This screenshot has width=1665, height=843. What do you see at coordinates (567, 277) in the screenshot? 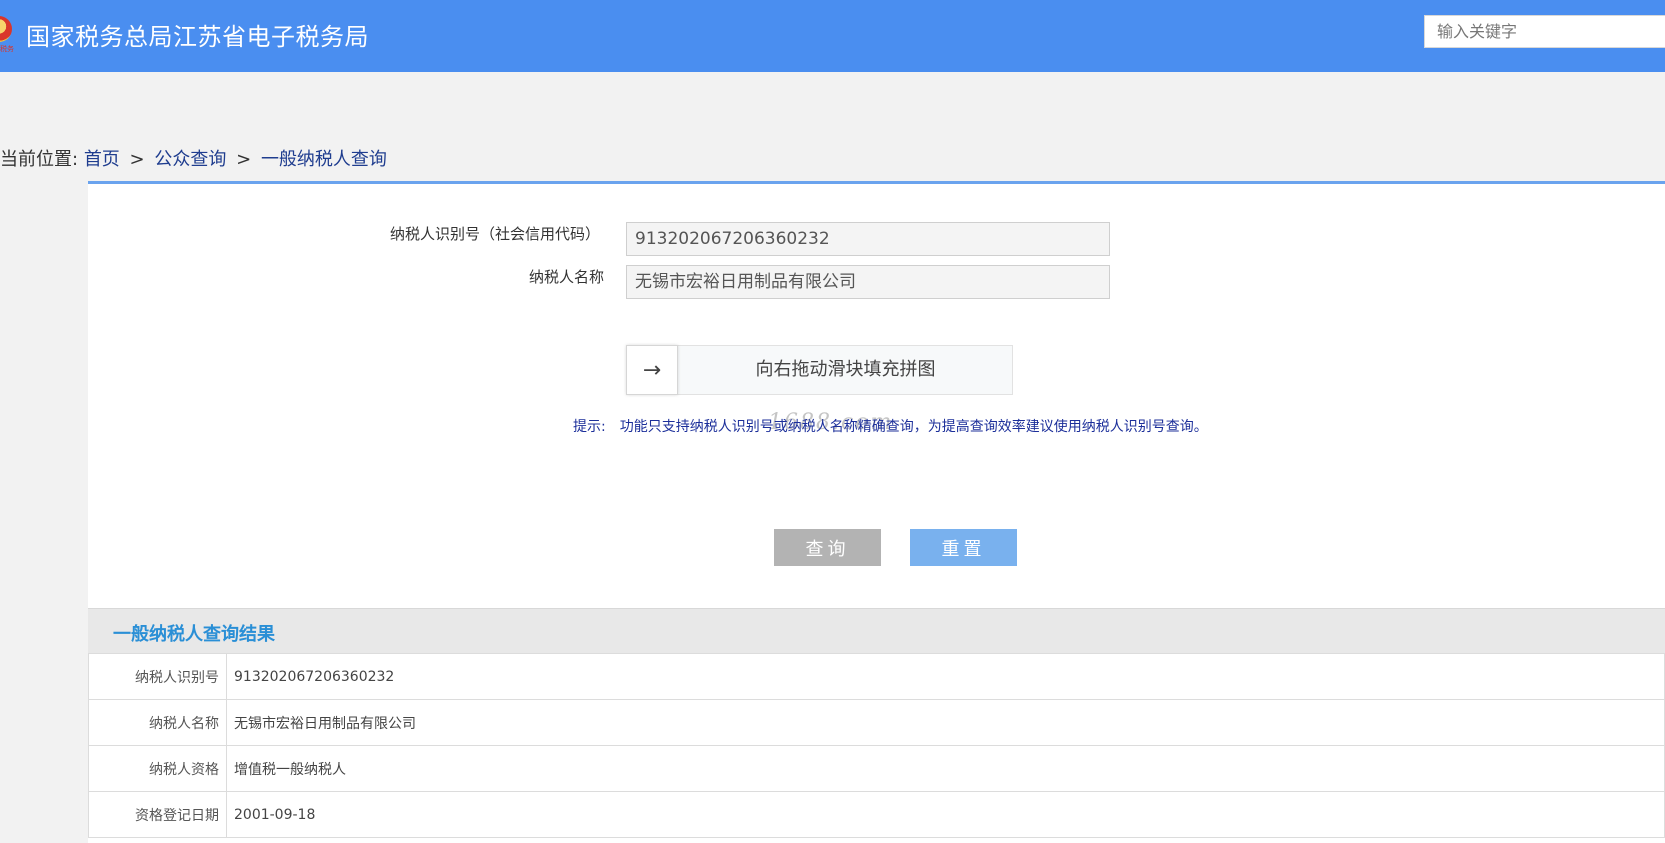
I see `taxpayer-name-label: 纳税人名称` at bounding box center [567, 277].